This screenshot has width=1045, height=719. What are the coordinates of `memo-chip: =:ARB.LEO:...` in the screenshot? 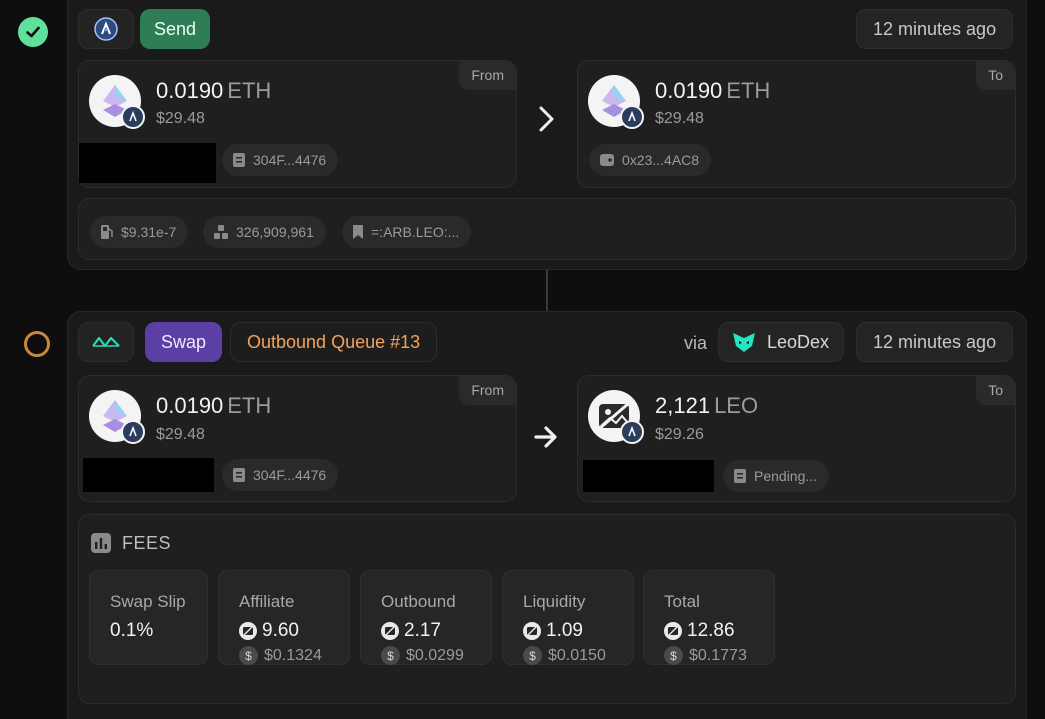 It's located at (407, 232).